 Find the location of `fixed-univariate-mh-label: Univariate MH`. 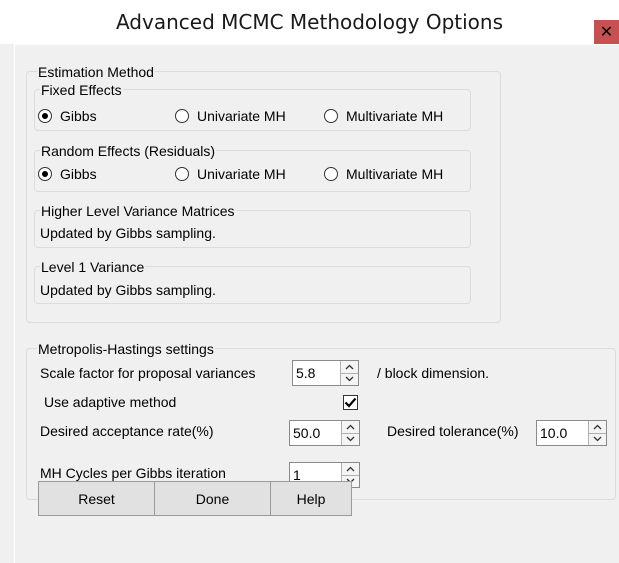

fixed-univariate-mh-label: Univariate MH is located at coordinates (241, 116).